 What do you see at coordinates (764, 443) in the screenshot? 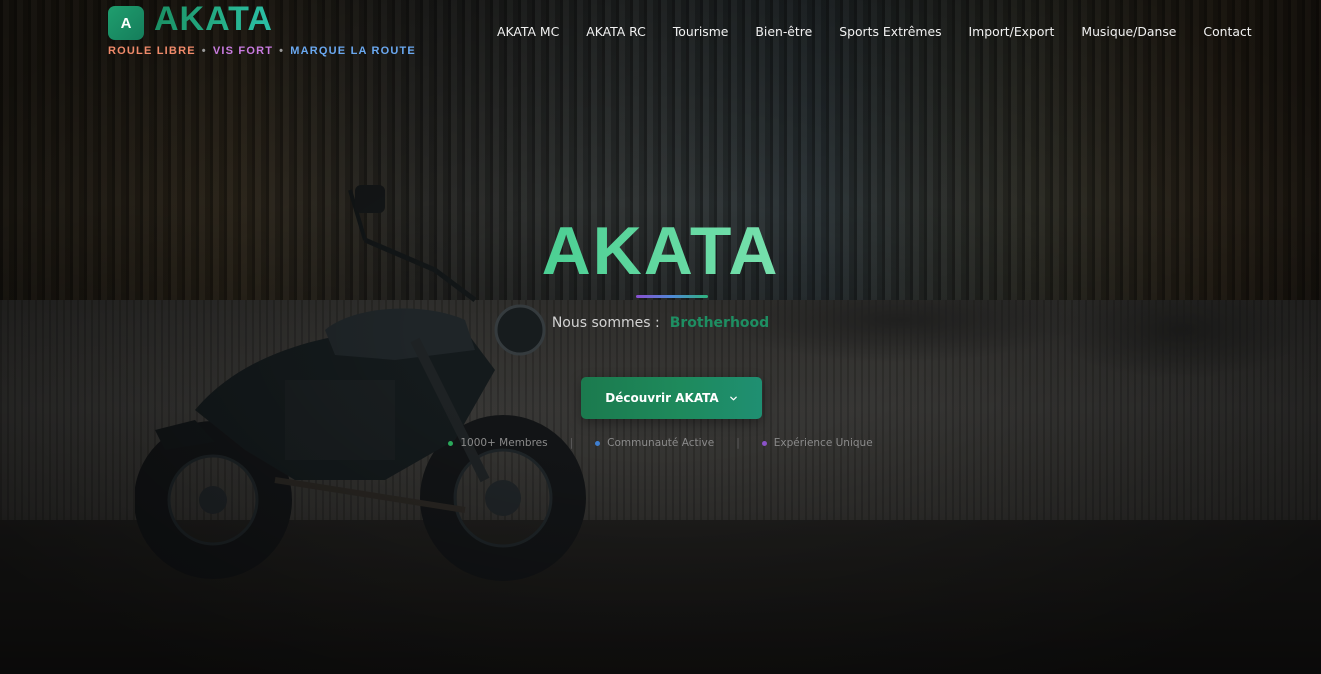
I see `purple-dot-icon` at bounding box center [764, 443].